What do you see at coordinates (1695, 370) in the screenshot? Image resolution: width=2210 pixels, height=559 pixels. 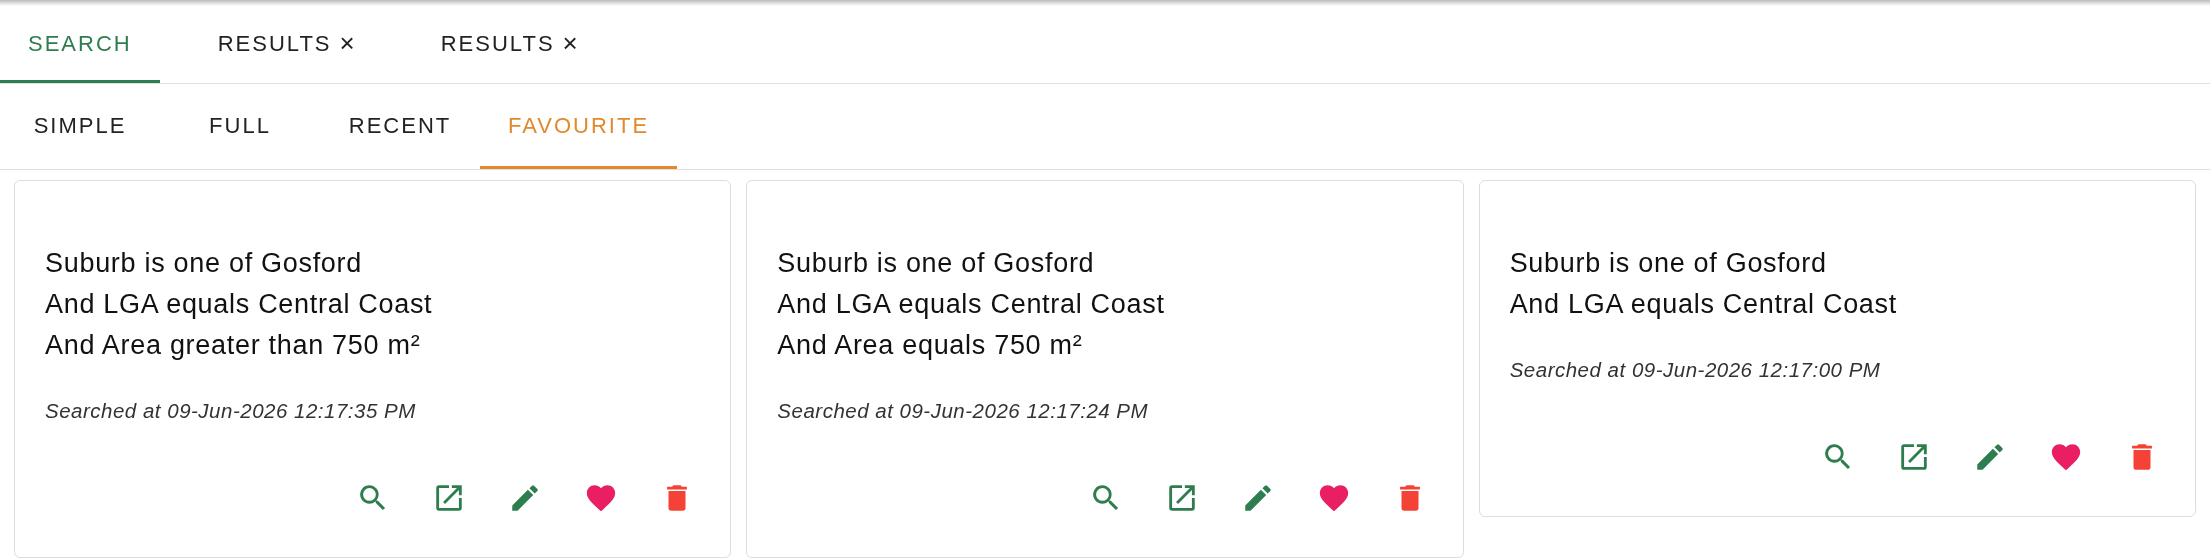 I see `search-timestamp: Searched at 09-Jun-2026 12:17:00 PM` at bounding box center [1695, 370].